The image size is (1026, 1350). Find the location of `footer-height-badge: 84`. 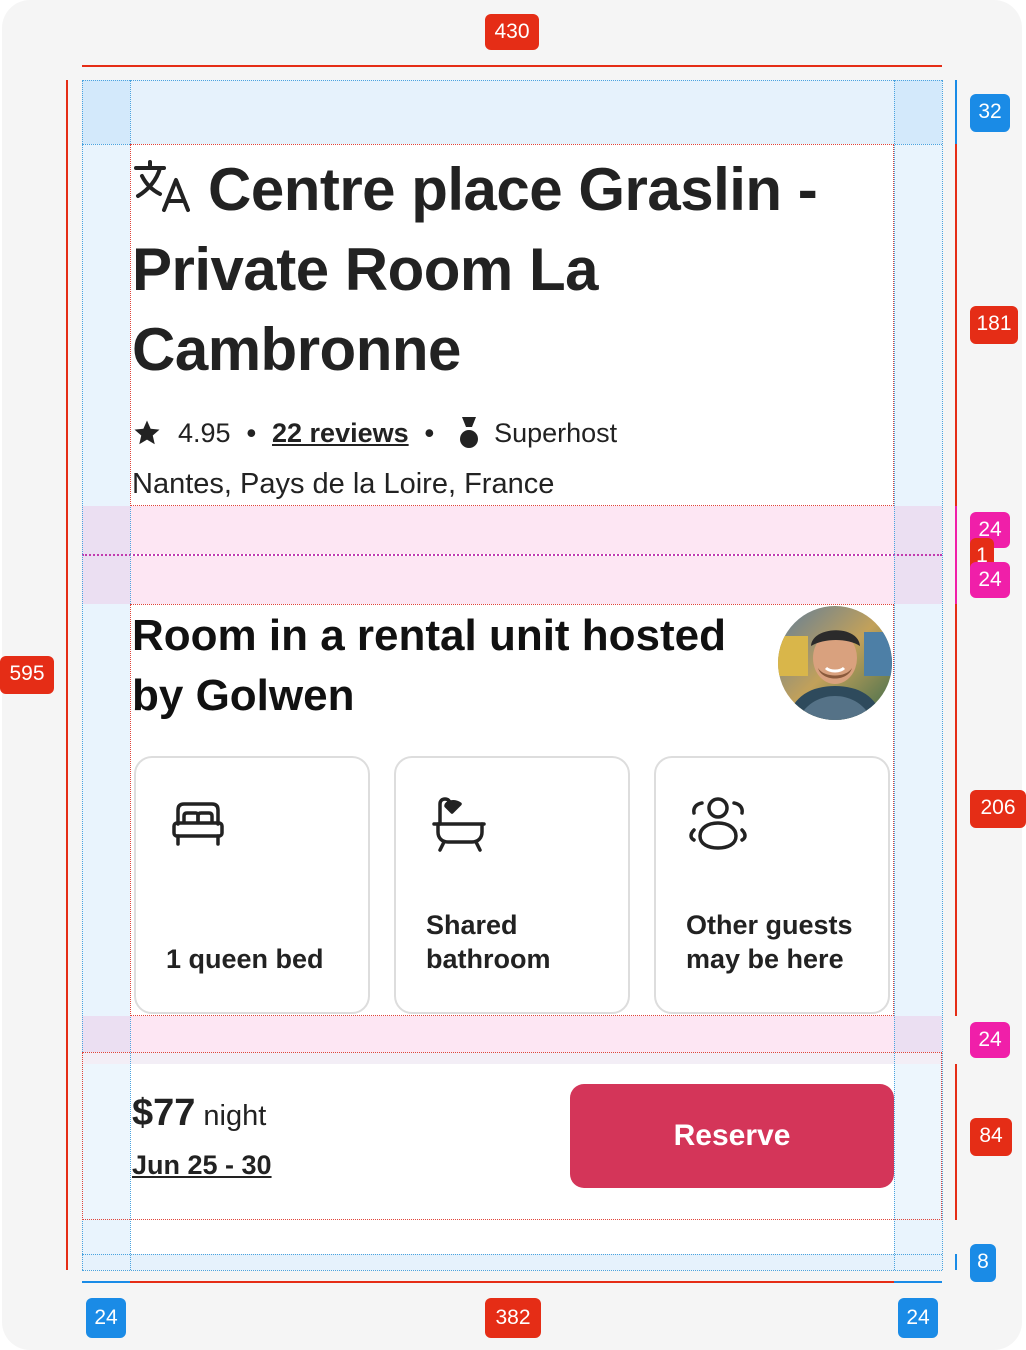

footer-height-badge: 84 is located at coordinates (991, 1137).